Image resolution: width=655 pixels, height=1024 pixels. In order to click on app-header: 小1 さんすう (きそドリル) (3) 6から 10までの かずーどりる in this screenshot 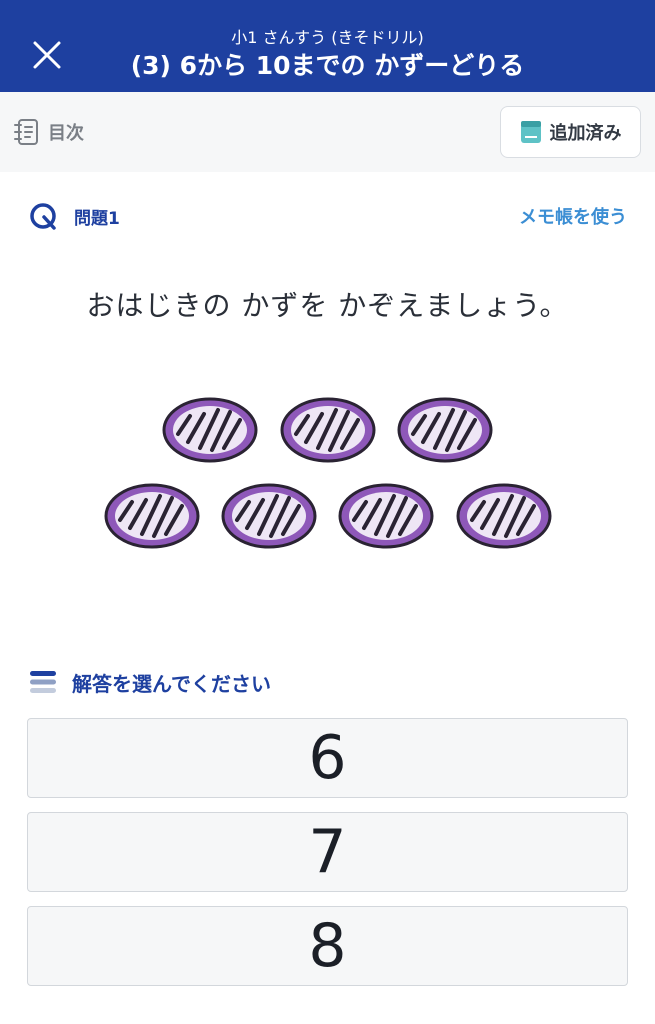, I will do `click(327, 46)`.